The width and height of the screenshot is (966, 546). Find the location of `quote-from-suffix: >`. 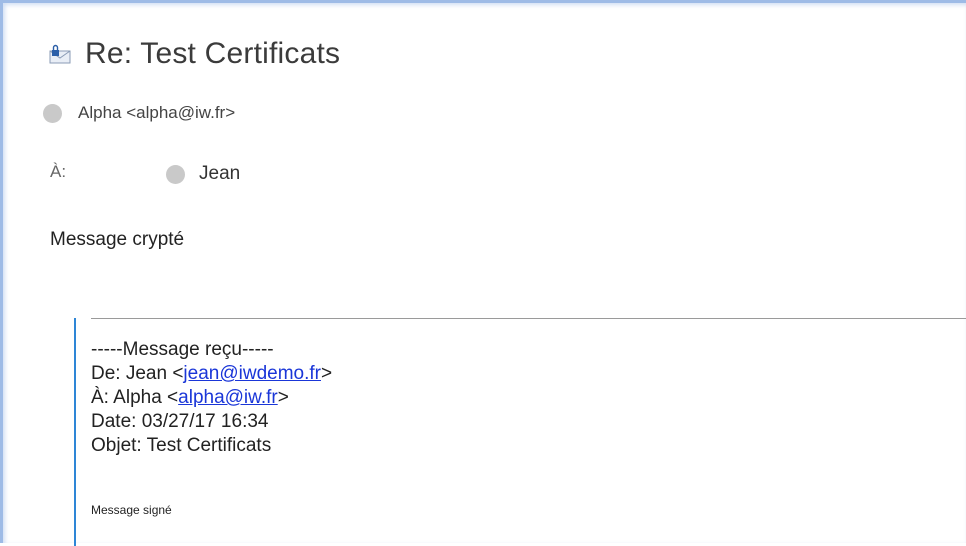

quote-from-suffix: > is located at coordinates (327, 373).